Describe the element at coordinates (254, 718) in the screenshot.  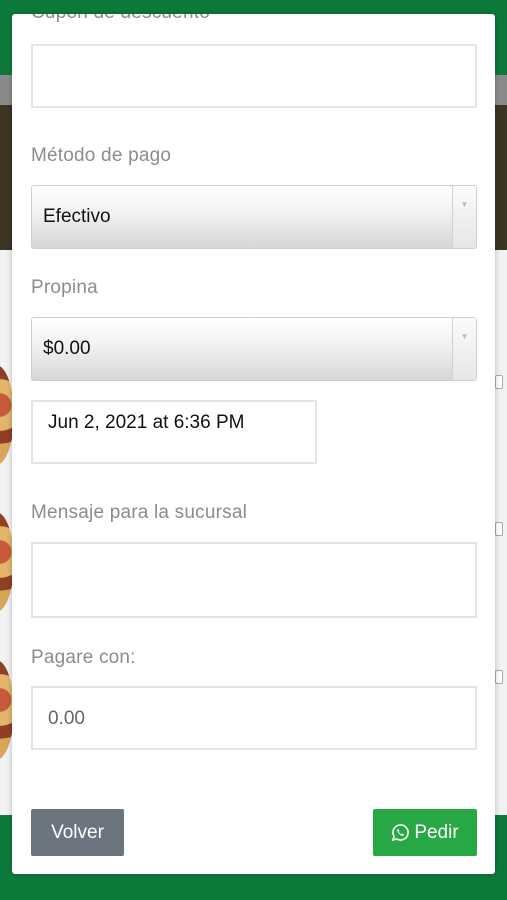
I see `pay-with-input: 0.00` at that location.